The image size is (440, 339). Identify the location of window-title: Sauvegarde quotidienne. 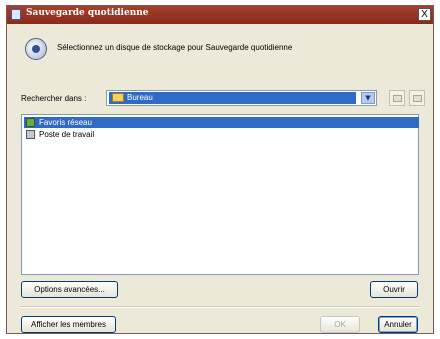
(87, 13).